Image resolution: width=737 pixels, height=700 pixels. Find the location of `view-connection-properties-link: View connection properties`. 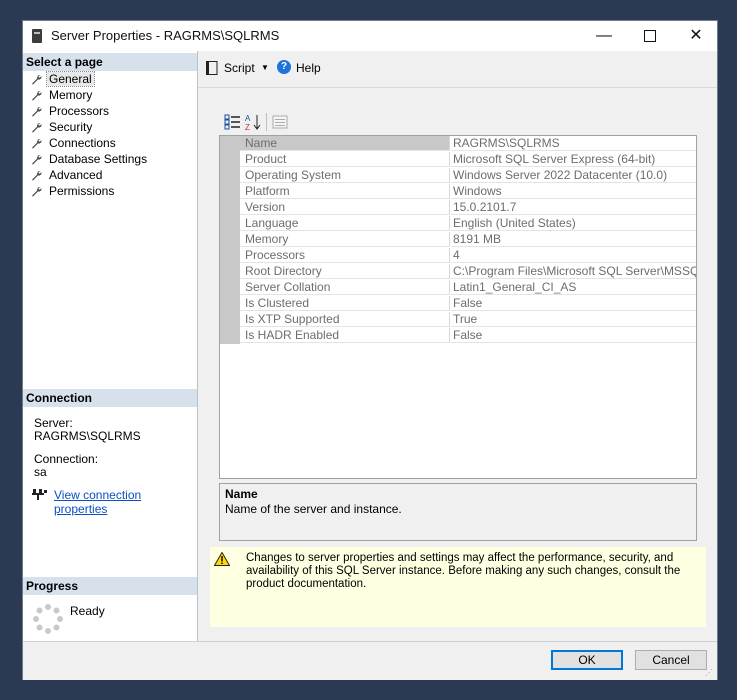

view-connection-properties-link: View connection properties is located at coordinates (125, 502).